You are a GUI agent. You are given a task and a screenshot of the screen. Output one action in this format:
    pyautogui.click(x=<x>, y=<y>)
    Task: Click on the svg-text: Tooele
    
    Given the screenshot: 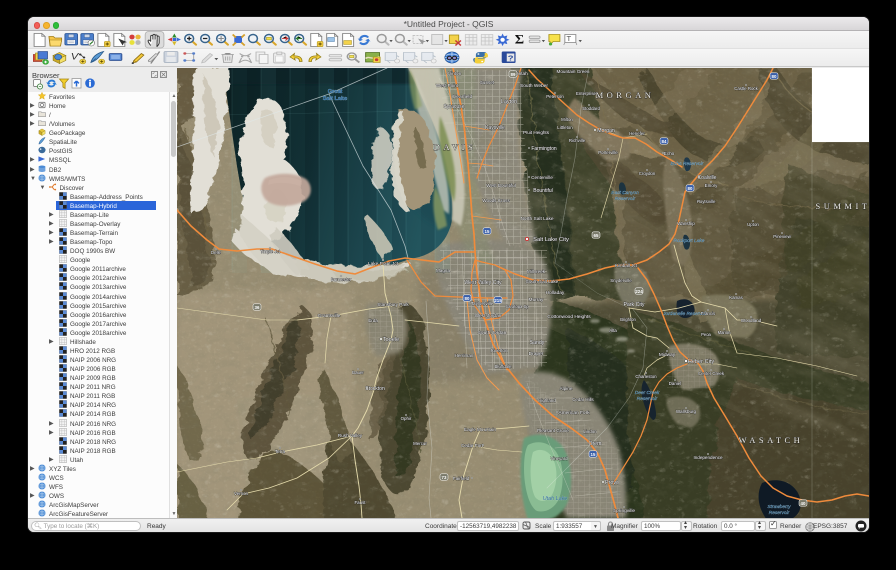 What is the action you would take?
    pyautogui.click(x=391, y=340)
    